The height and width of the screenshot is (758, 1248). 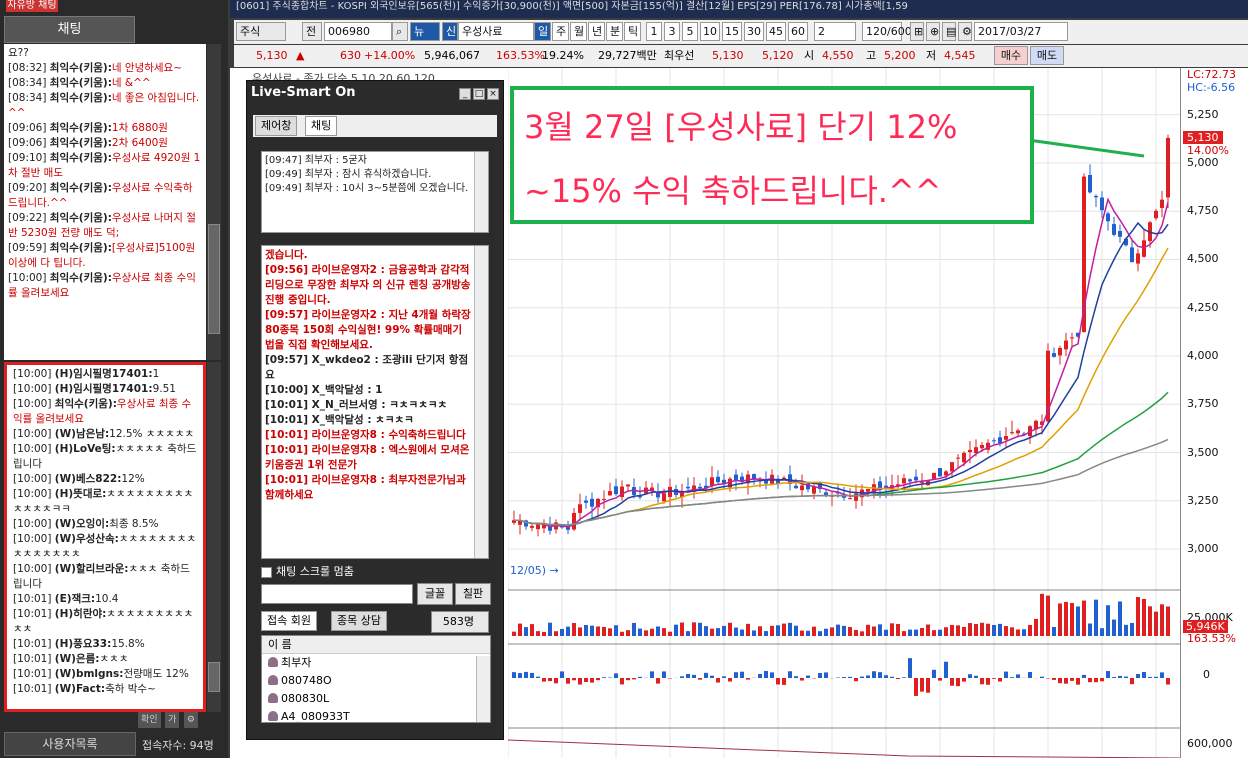 I want to click on message-author: (W)bmlgns:, so click(x=89, y=674).